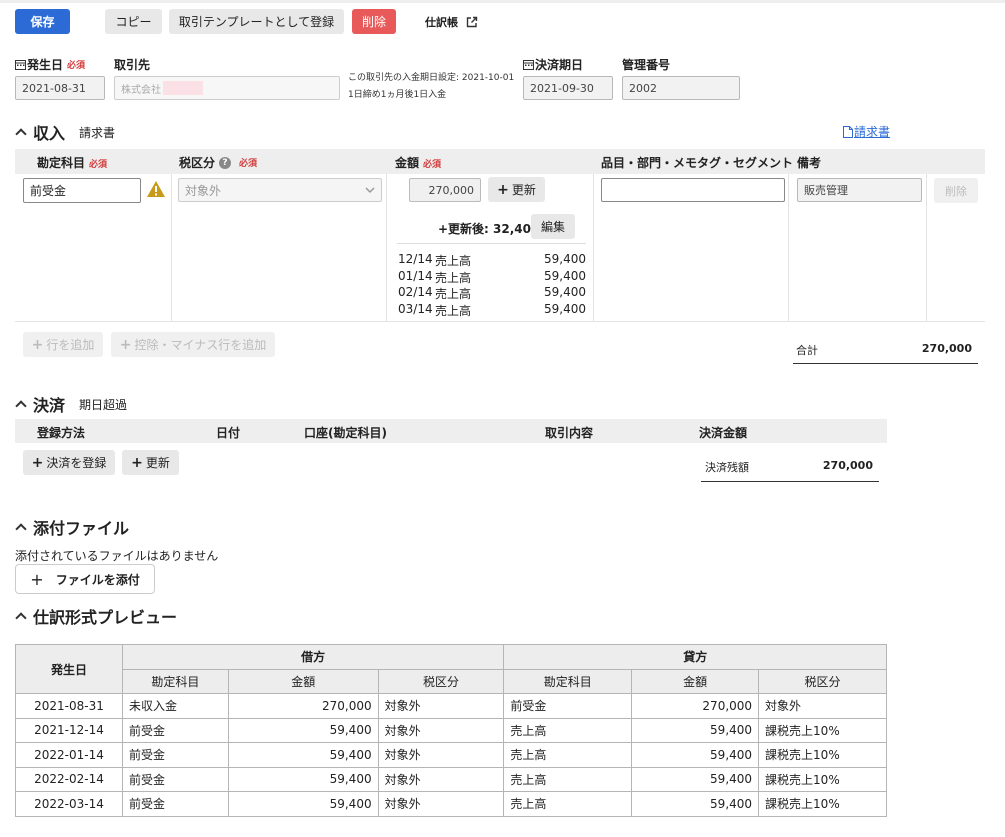  Describe the element at coordinates (859, 190) in the screenshot. I see `memo-input: 販売管理` at that location.